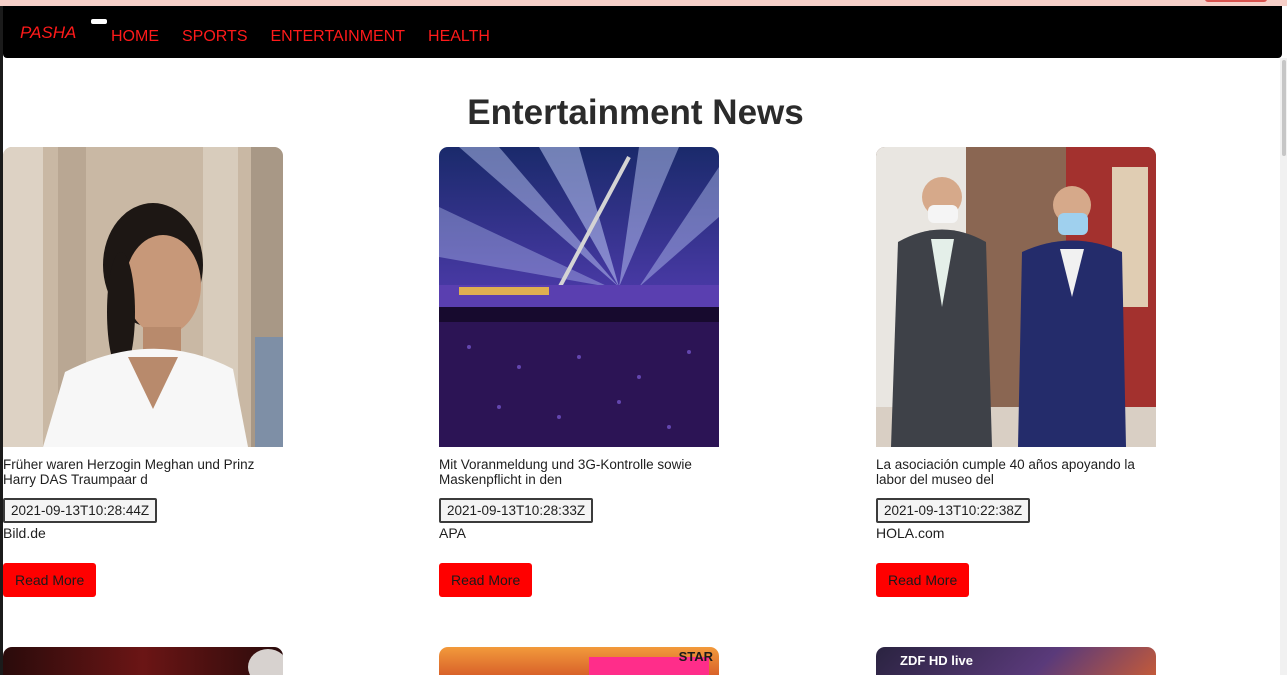 This screenshot has width=1287, height=675. What do you see at coordinates (452, 533) in the screenshot?
I see `news-source: APA` at bounding box center [452, 533].